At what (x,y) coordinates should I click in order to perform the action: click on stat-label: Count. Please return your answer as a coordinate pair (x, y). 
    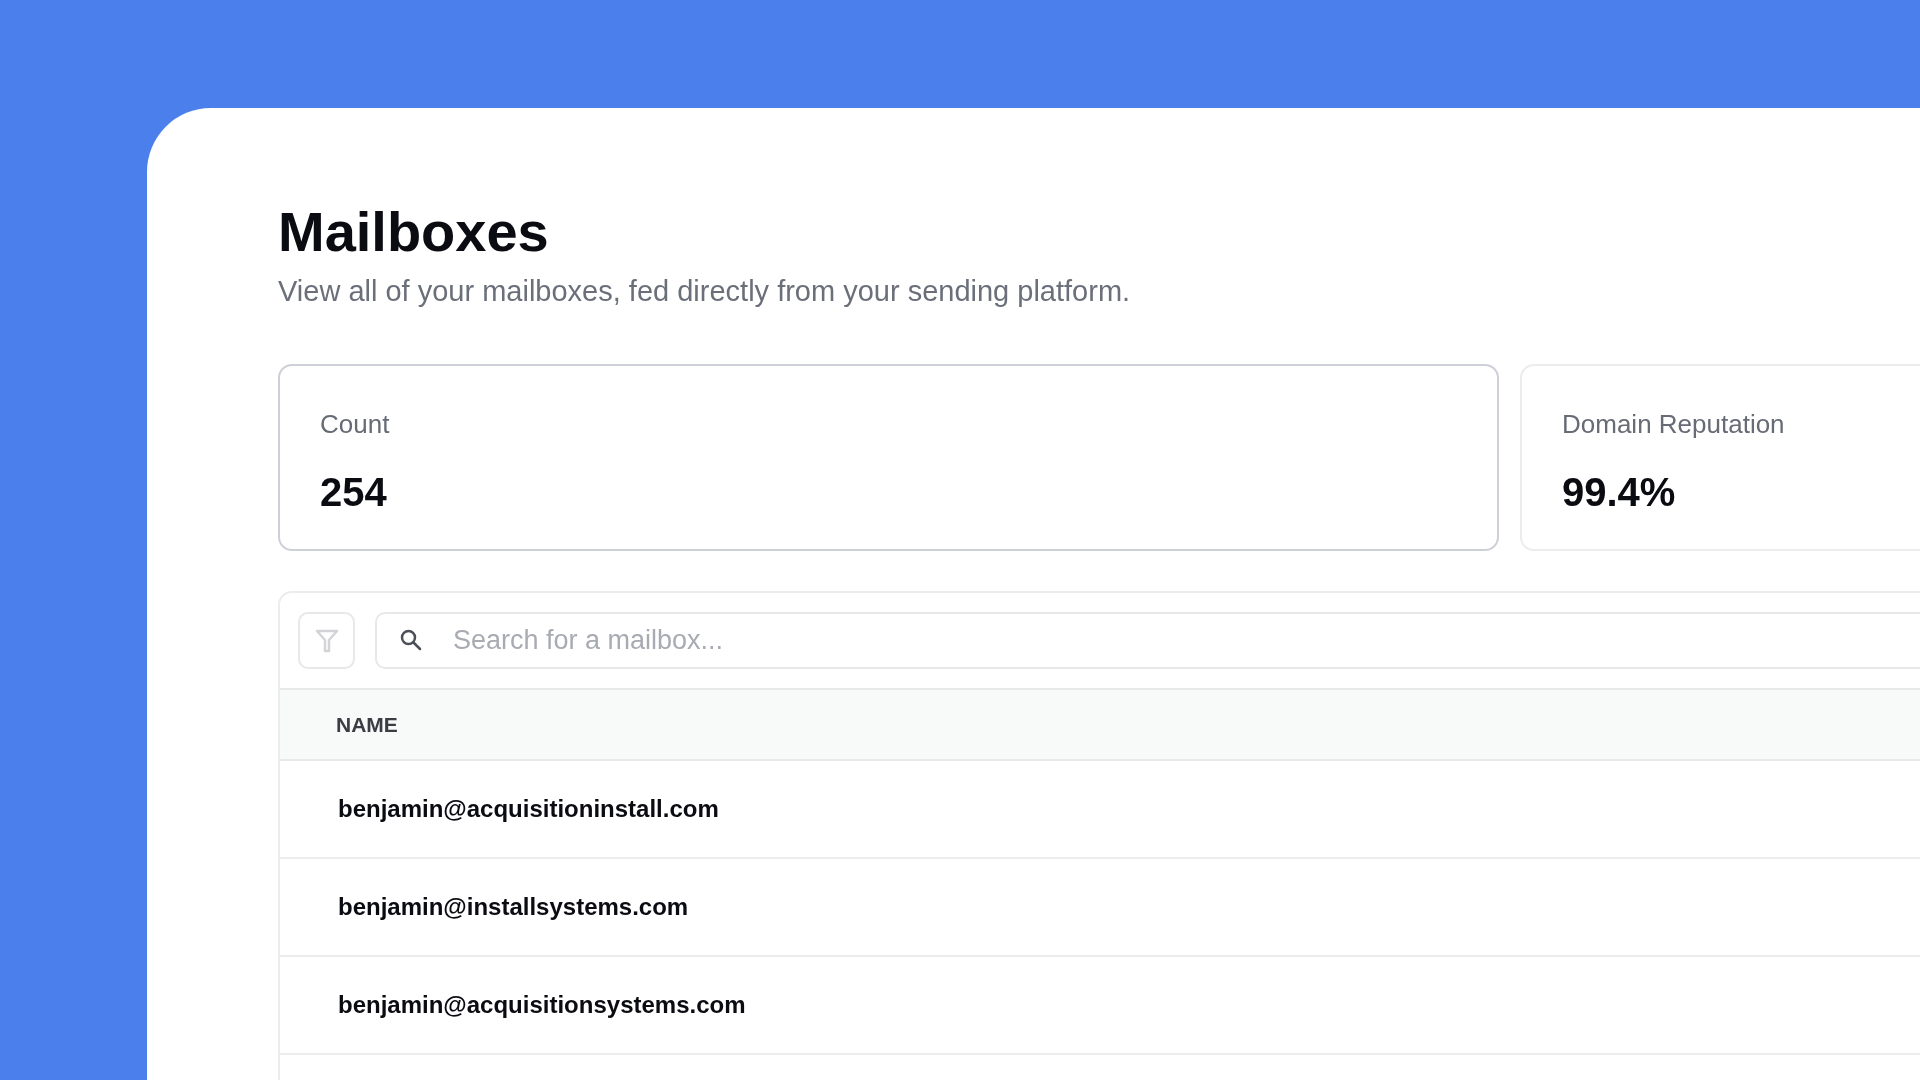
    Looking at the image, I should click on (355, 424).